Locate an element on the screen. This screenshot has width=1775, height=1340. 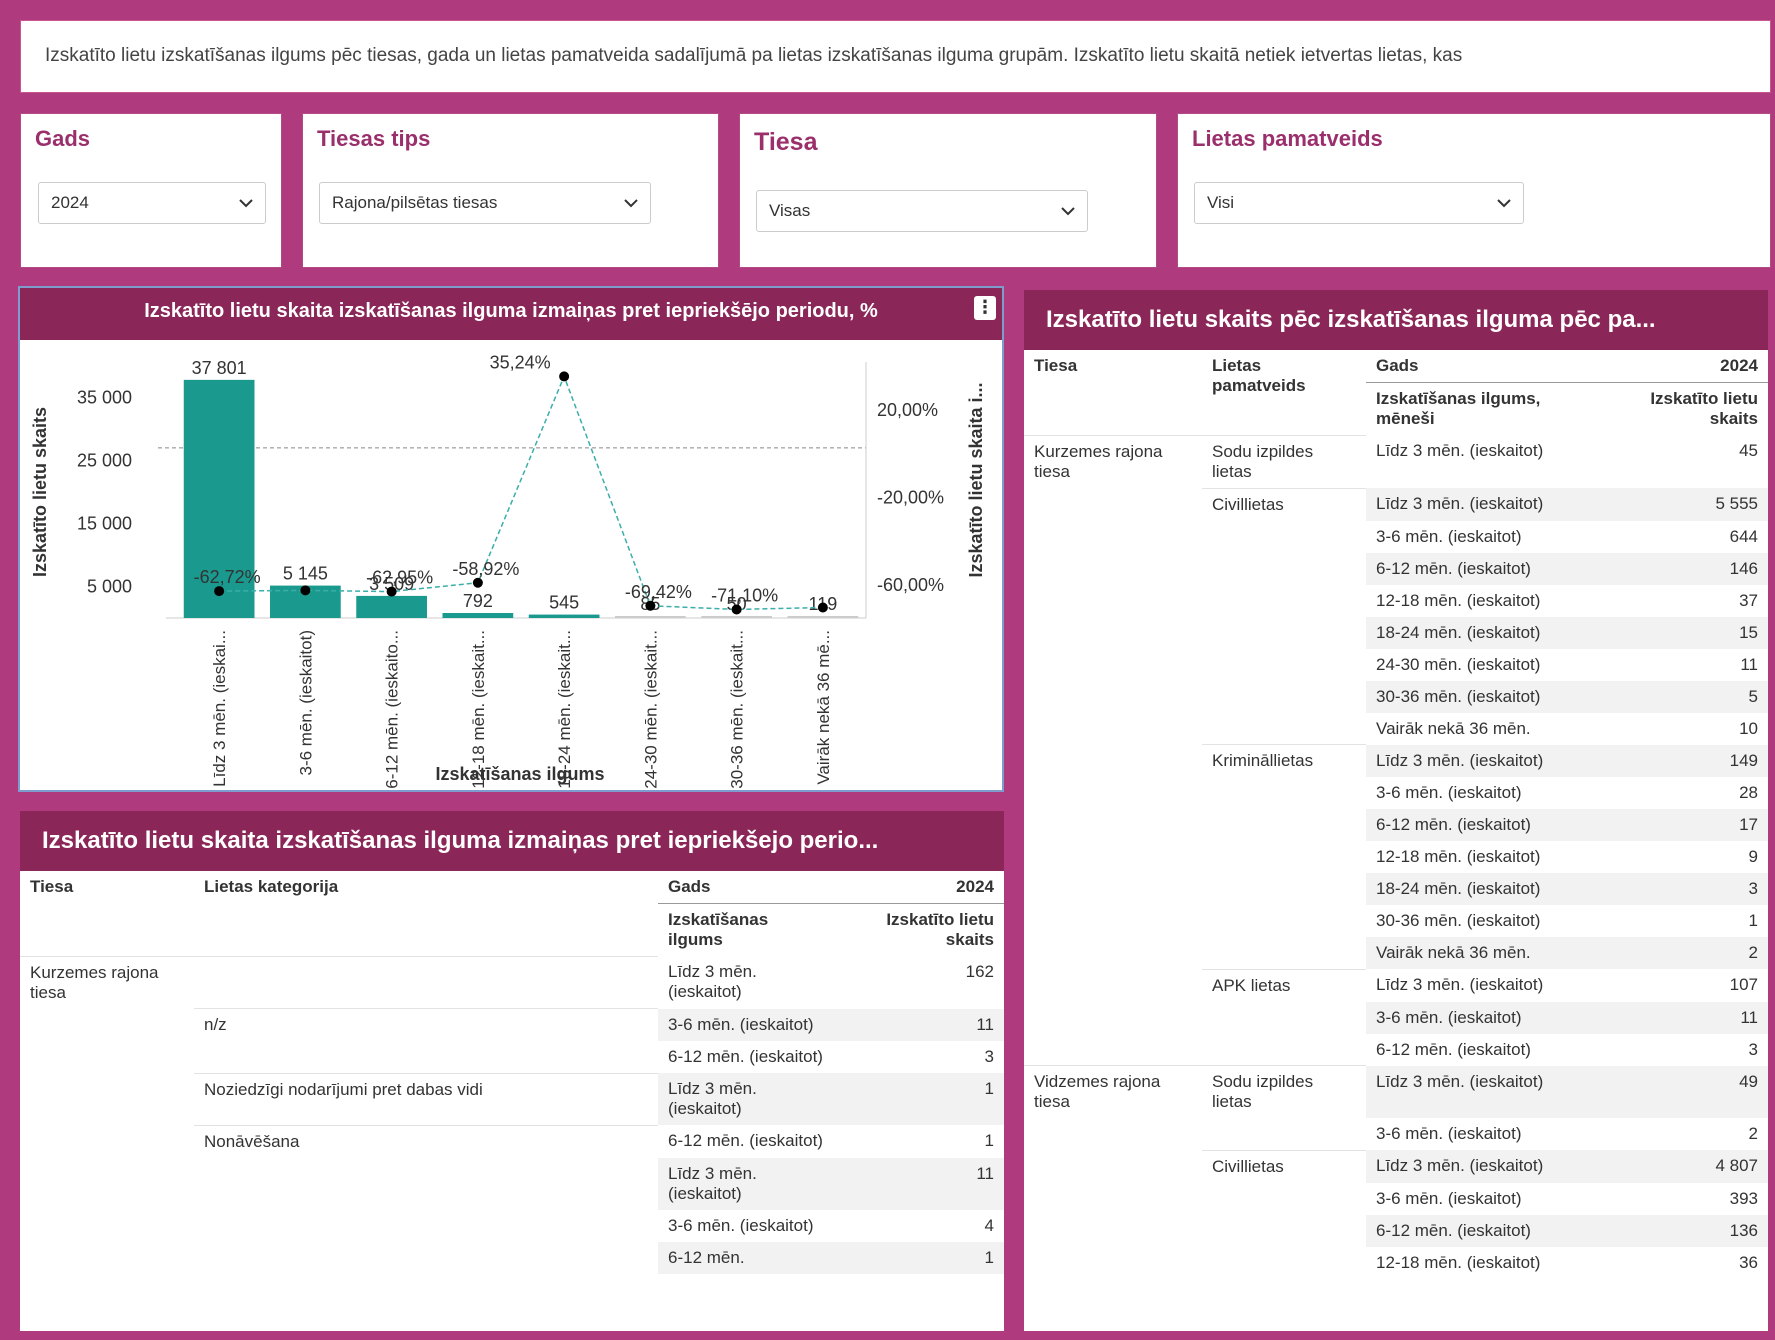
table-row: 3-6 mēn. (ieskaitot) 393 is located at coordinates (1396, 1199).